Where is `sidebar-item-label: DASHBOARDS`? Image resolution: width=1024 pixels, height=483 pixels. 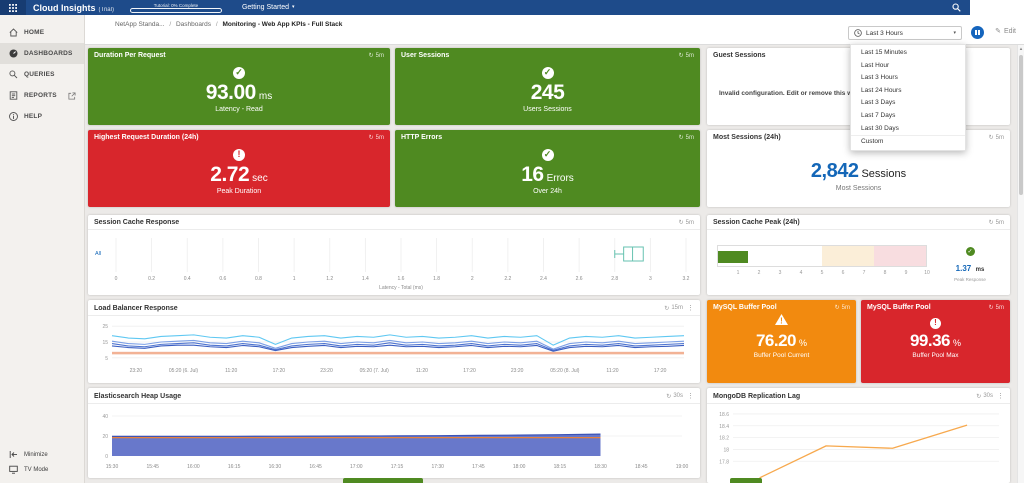 sidebar-item-label: DASHBOARDS is located at coordinates (48, 53).